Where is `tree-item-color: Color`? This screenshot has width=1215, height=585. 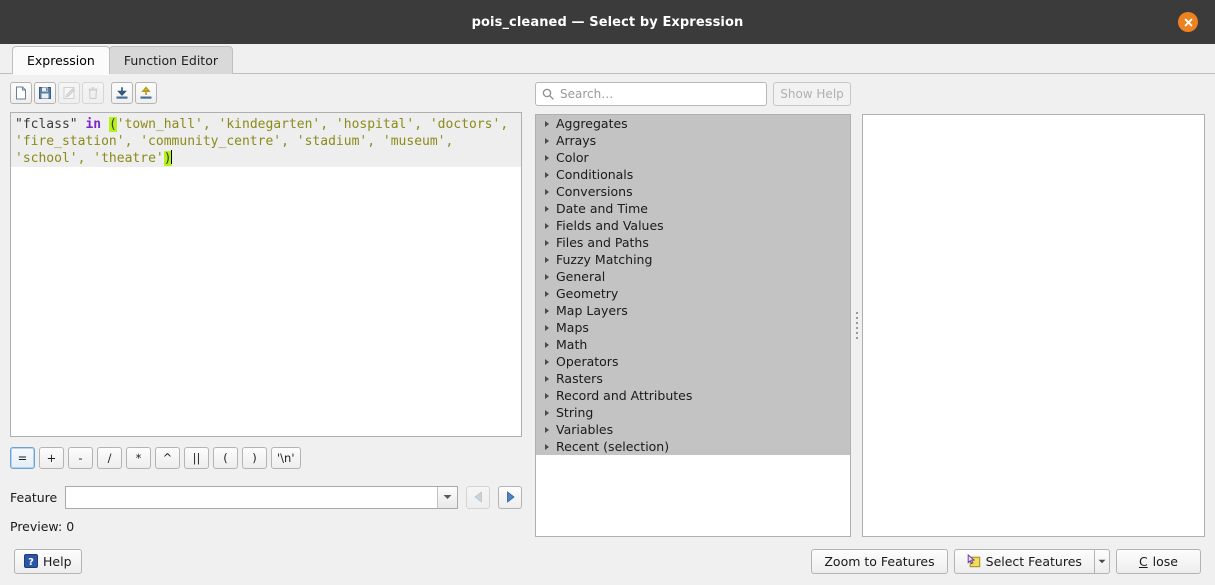 tree-item-color: Color is located at coordinates (693, 157).